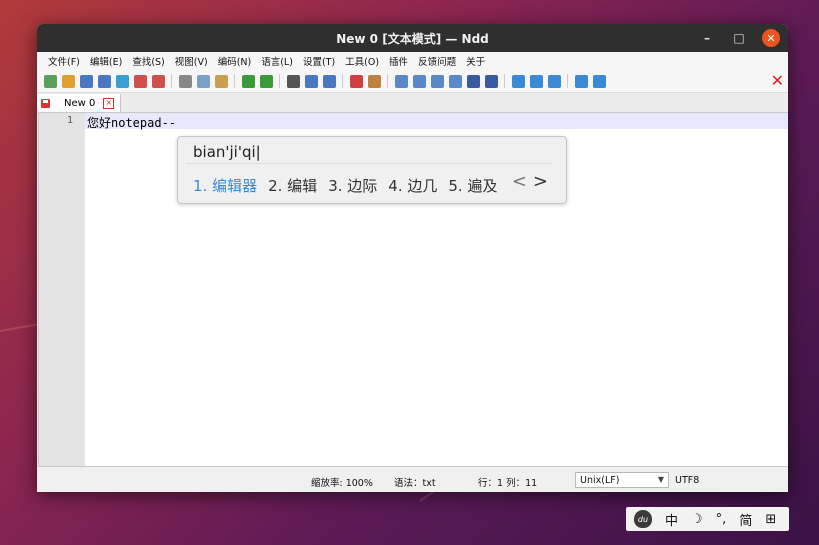 The width and height of the screenshot is (819, 545). What do you see at coordinates (342, 483) in the screenshot?
I see `zoom-status: 缩放率: 100%` at bounding box center [342, 483].